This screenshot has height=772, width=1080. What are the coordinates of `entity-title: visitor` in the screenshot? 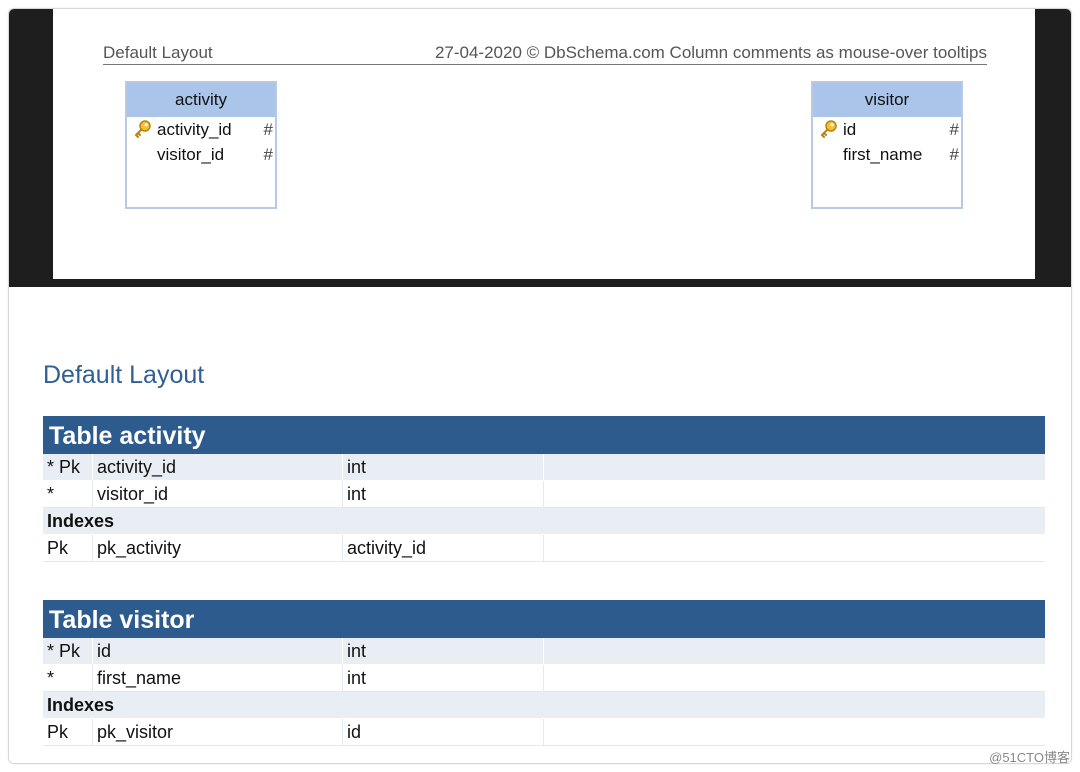 It's located at (887, 100).